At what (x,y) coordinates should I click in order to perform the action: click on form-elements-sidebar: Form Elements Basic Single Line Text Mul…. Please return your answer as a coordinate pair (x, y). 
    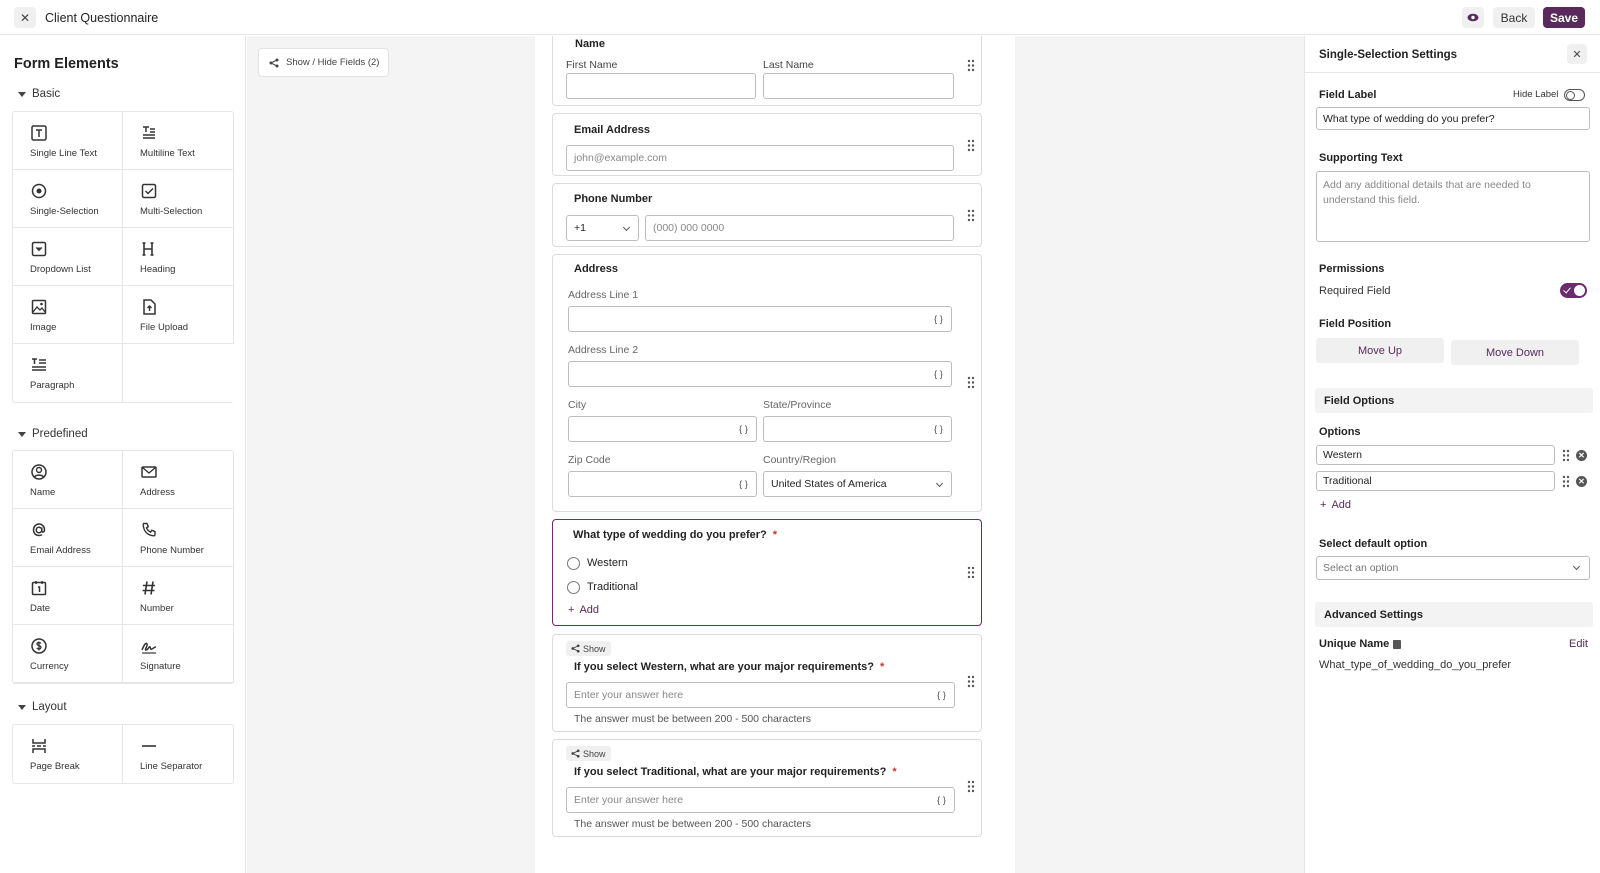
    Looking at the image, I should click on (123, 454).